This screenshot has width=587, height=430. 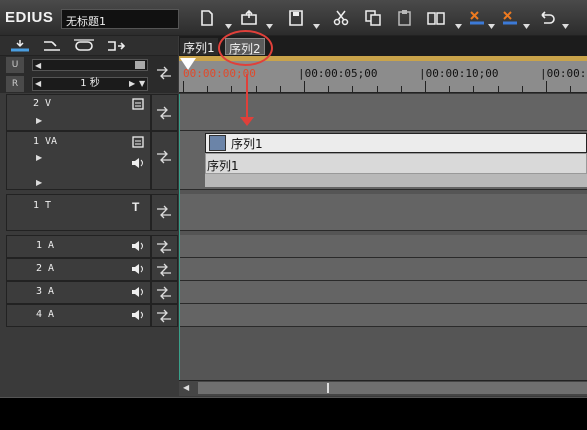 What do you see at coordinates (45, 314) in the screenshot?
I see `track-name-4a: 4 A` at bounding box center [45, 314].